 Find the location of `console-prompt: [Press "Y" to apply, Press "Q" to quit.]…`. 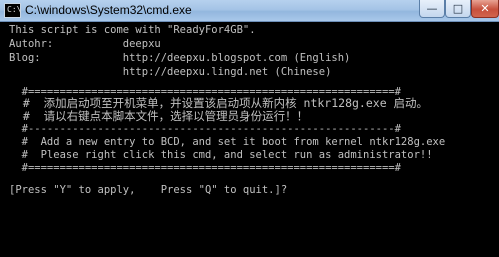

console-prompt: [Press "Y" to apply, Press "Q" to quit.]… is located at coordinates (148, 190).